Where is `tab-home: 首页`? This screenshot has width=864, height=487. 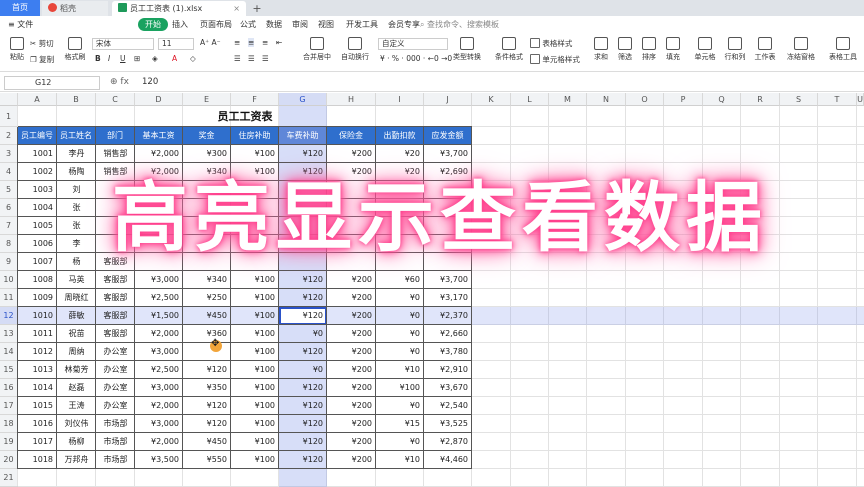
tab-home: 首页 is located at coordinates (20, 8).